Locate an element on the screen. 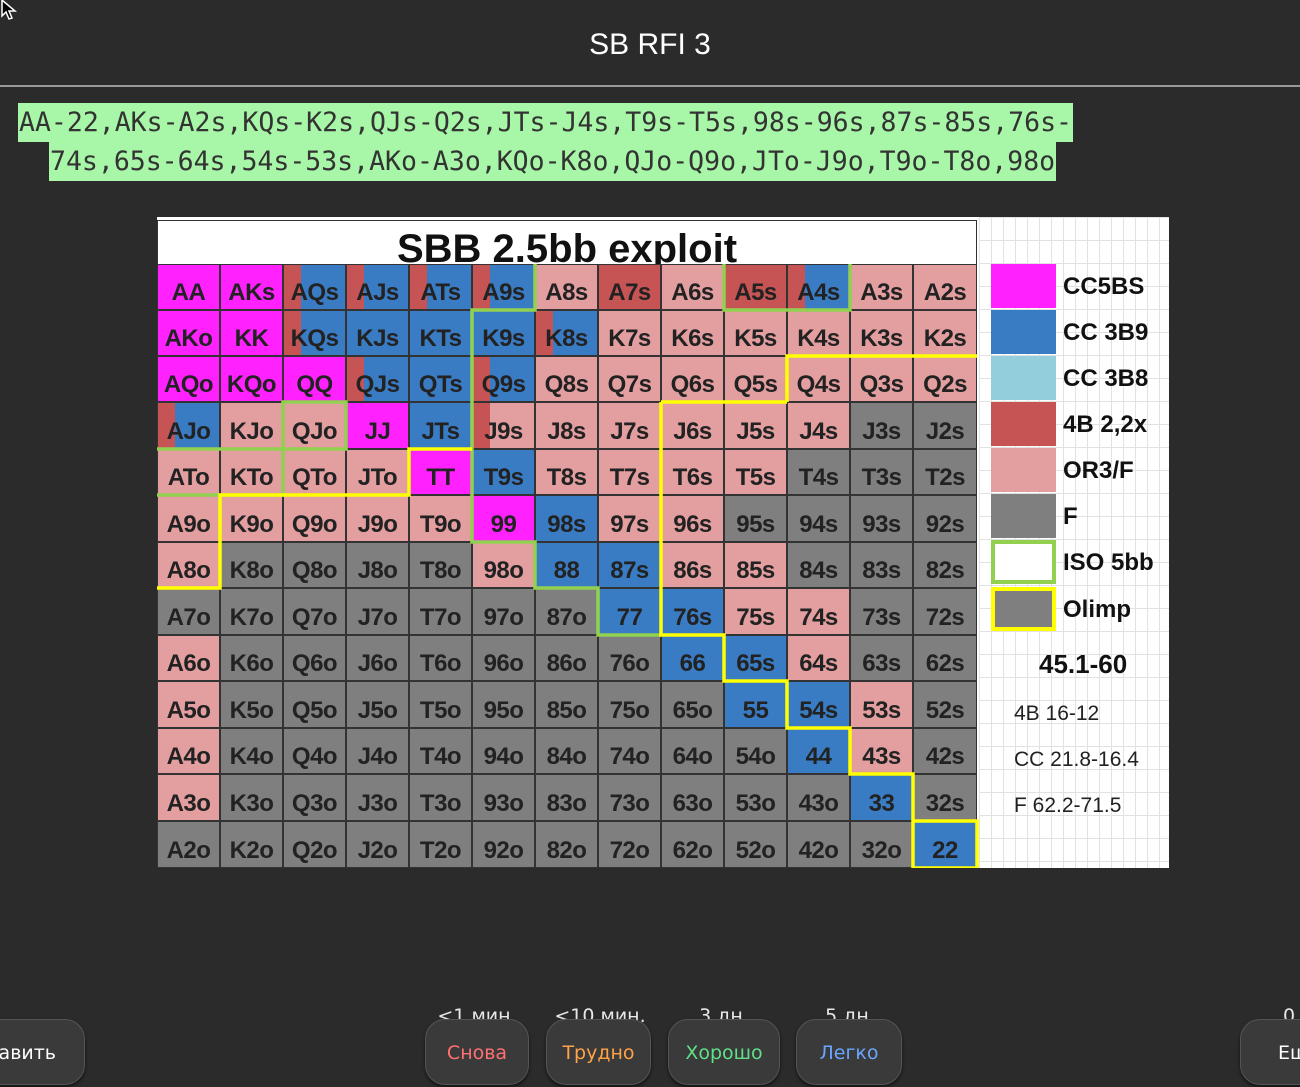  hand-label: T3s is located at coordinates (881, 477).